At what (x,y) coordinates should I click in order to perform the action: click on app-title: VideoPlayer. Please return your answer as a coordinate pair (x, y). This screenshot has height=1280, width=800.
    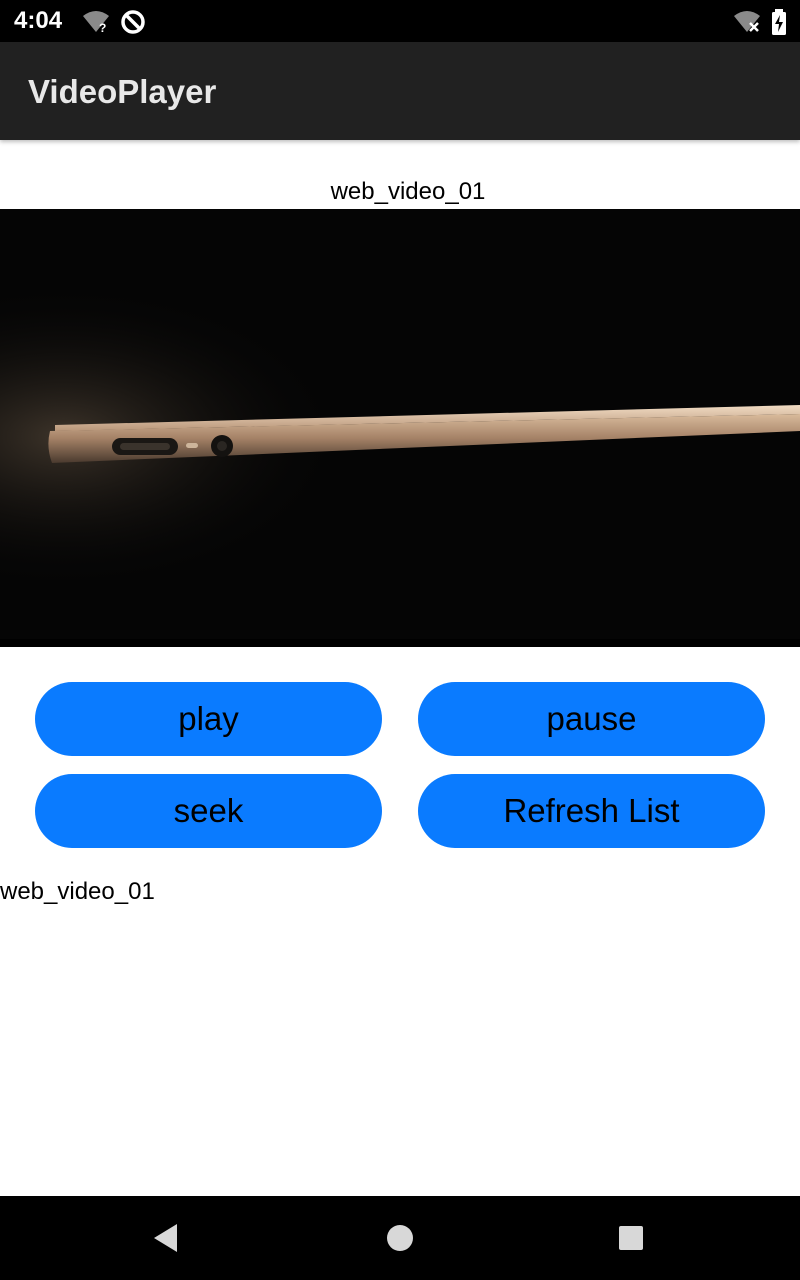
    Looking at the image, I should click on (122, 91).